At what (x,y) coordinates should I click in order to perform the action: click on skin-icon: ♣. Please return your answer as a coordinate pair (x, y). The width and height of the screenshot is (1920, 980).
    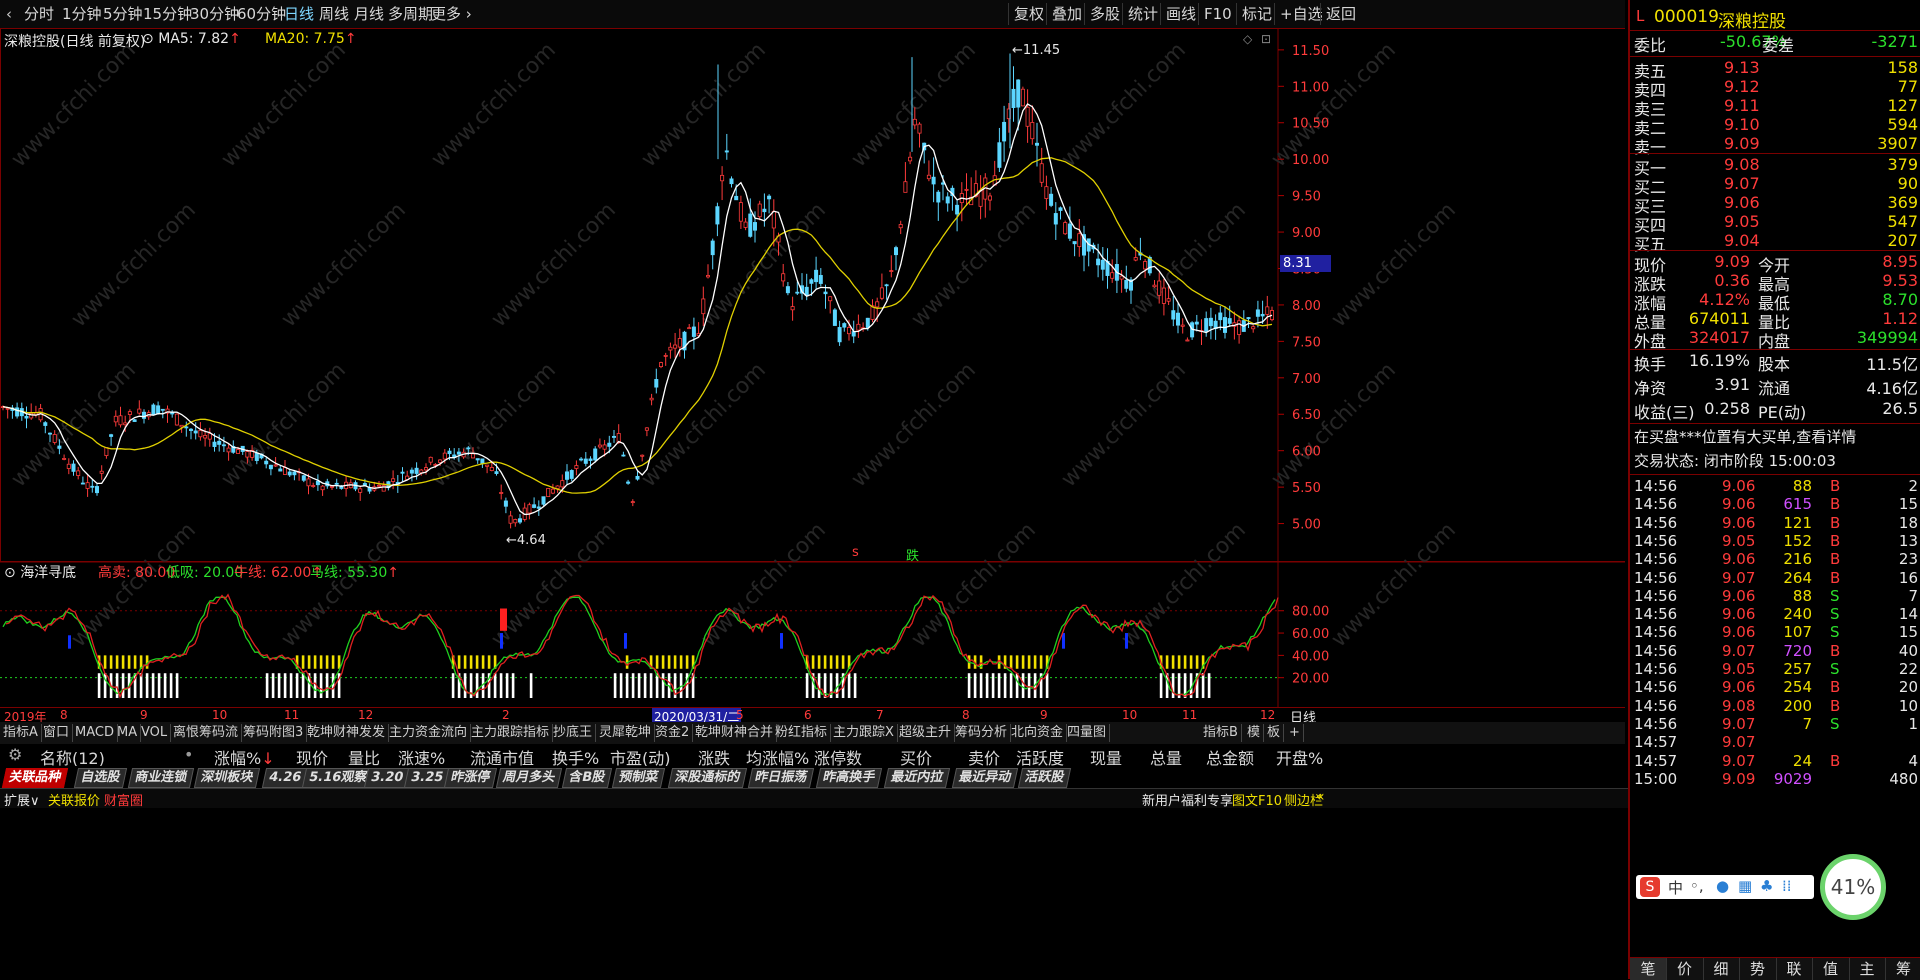
    Looking at the image, I should click on (1766, 886).